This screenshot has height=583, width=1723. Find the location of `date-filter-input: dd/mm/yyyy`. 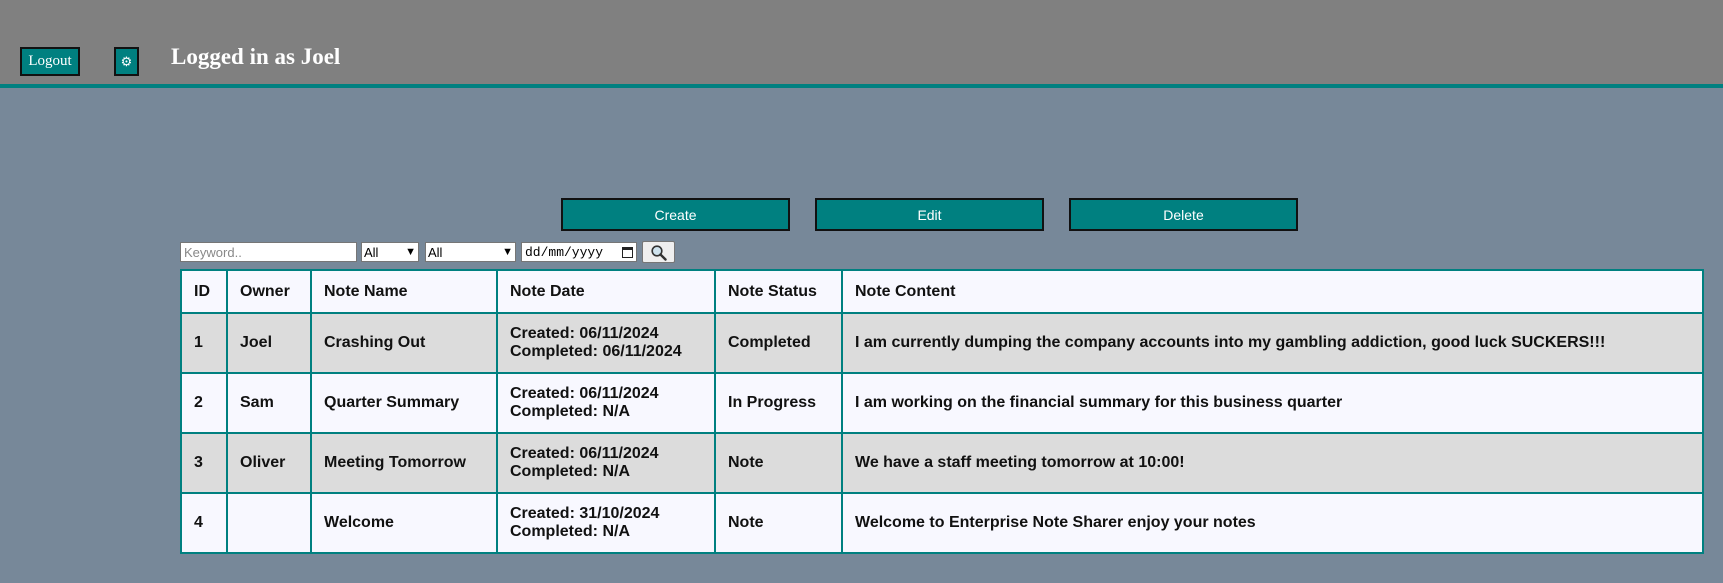

date-filter-input: dd/mm/yyyy is located at coordinates (579, 252).